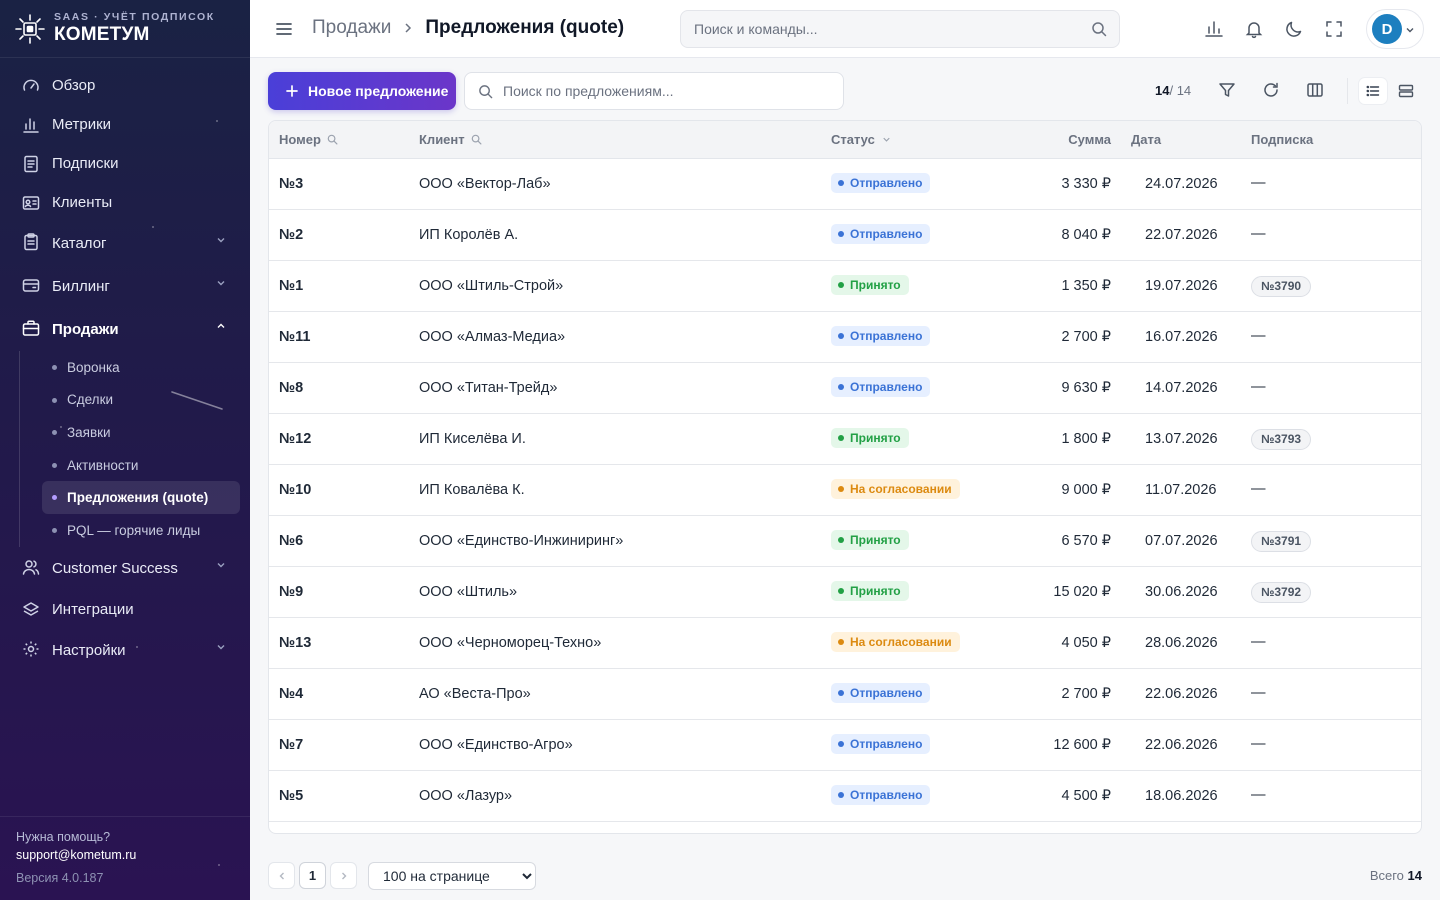 The width and height of the screenshot is (1440, 900). Describe the element at coordinates (1227, 90) in the screenshot. I see `filter-icon` at that location.